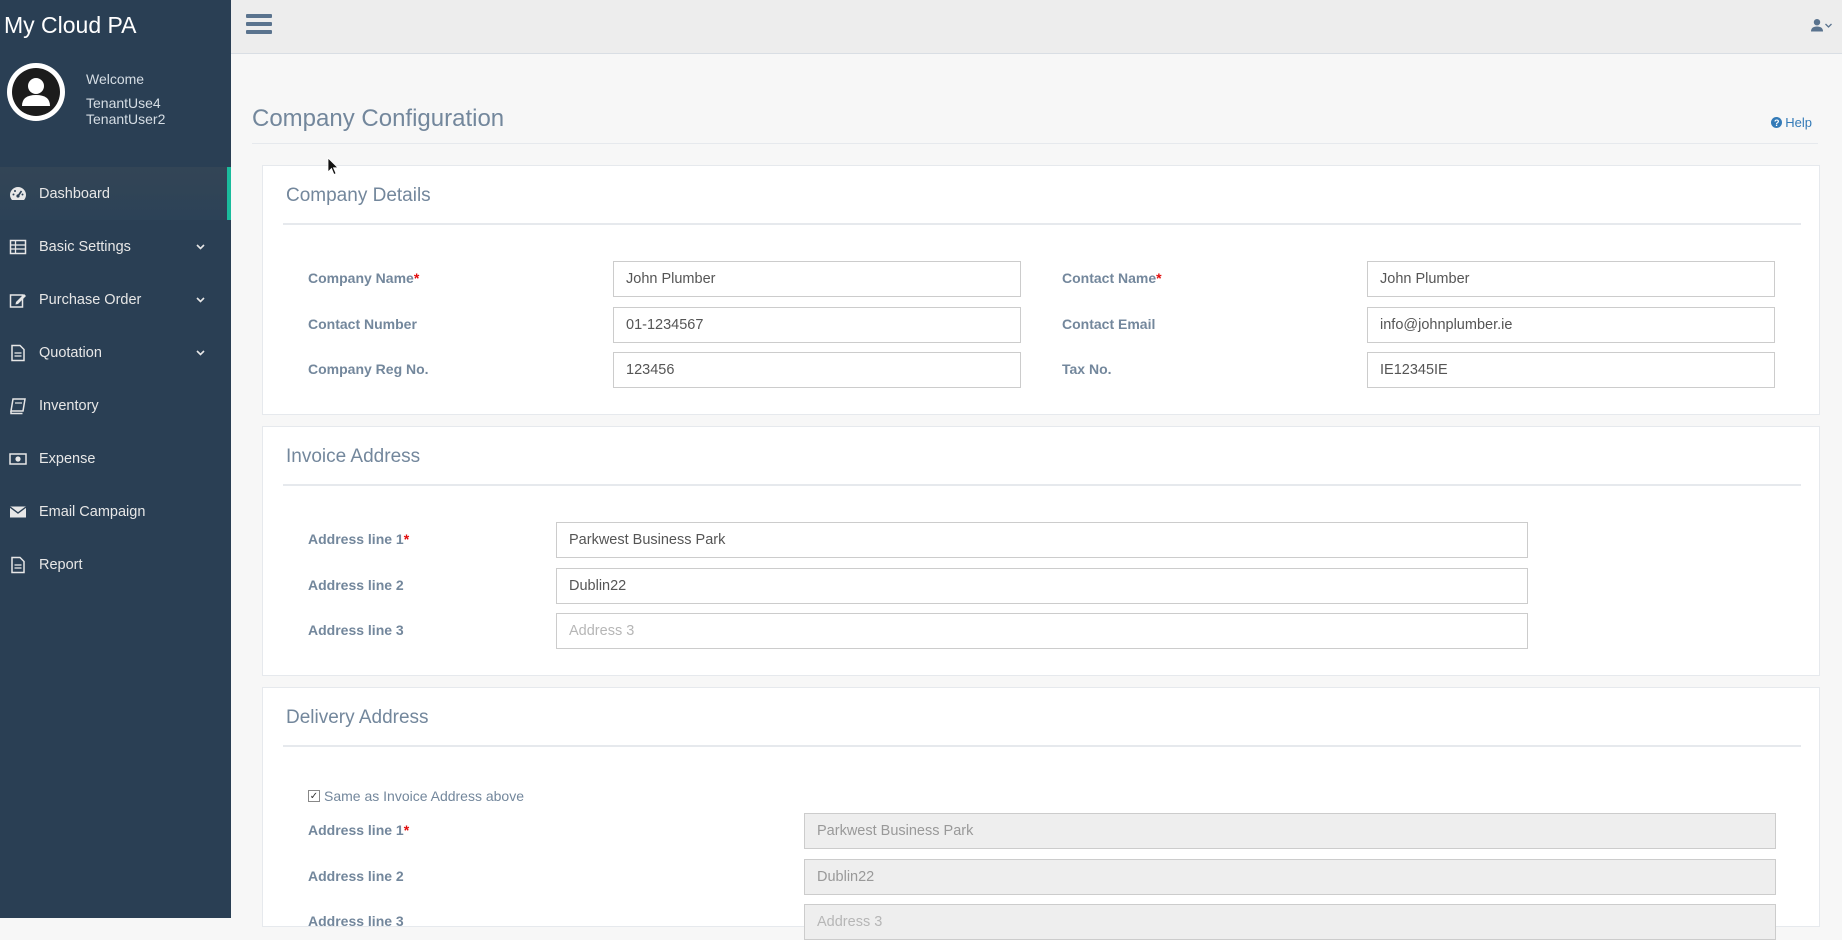 This screenshot has width=1842, height=940. I want to click on edit-icon, so click(18, 300).